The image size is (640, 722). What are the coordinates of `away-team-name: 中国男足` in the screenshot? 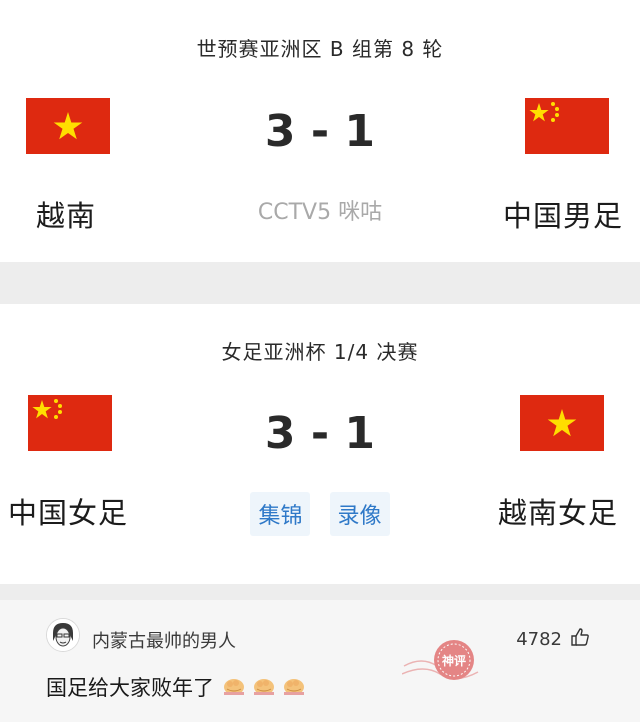 It's located at (563, 216).